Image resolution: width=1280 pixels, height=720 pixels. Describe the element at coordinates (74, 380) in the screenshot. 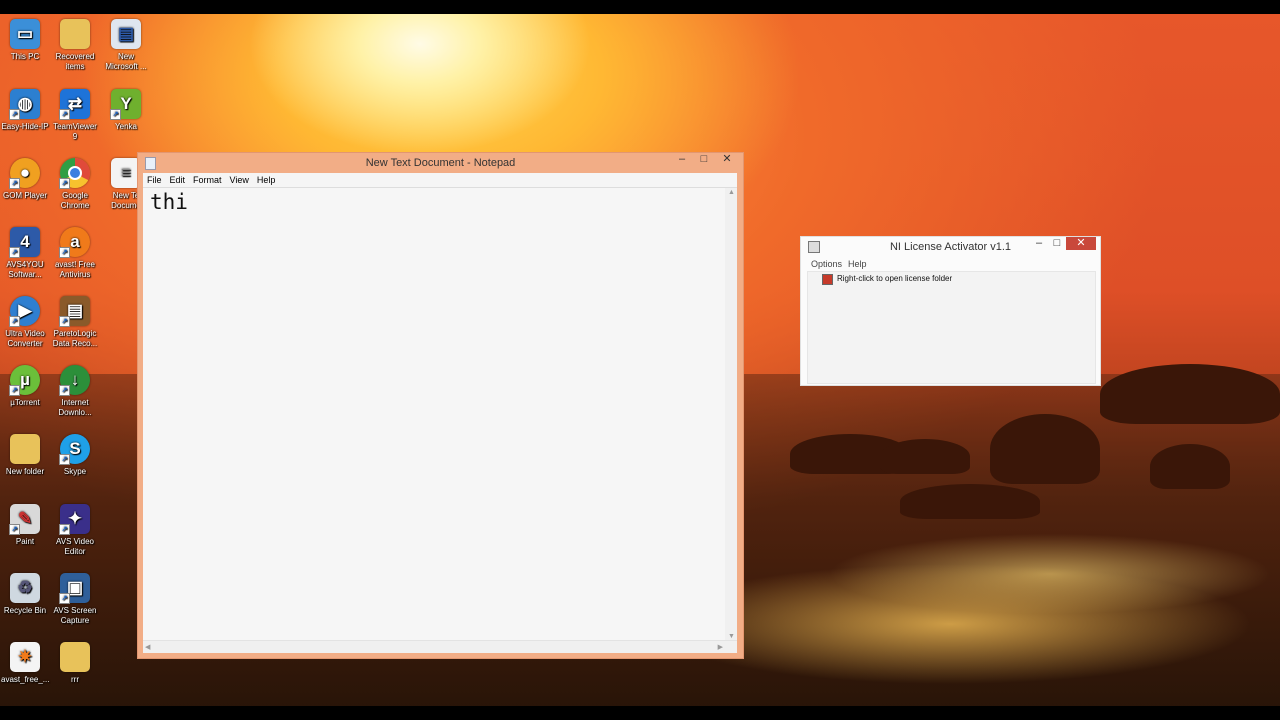

I see `internet-download-icon: ↓ ↗` at that location.